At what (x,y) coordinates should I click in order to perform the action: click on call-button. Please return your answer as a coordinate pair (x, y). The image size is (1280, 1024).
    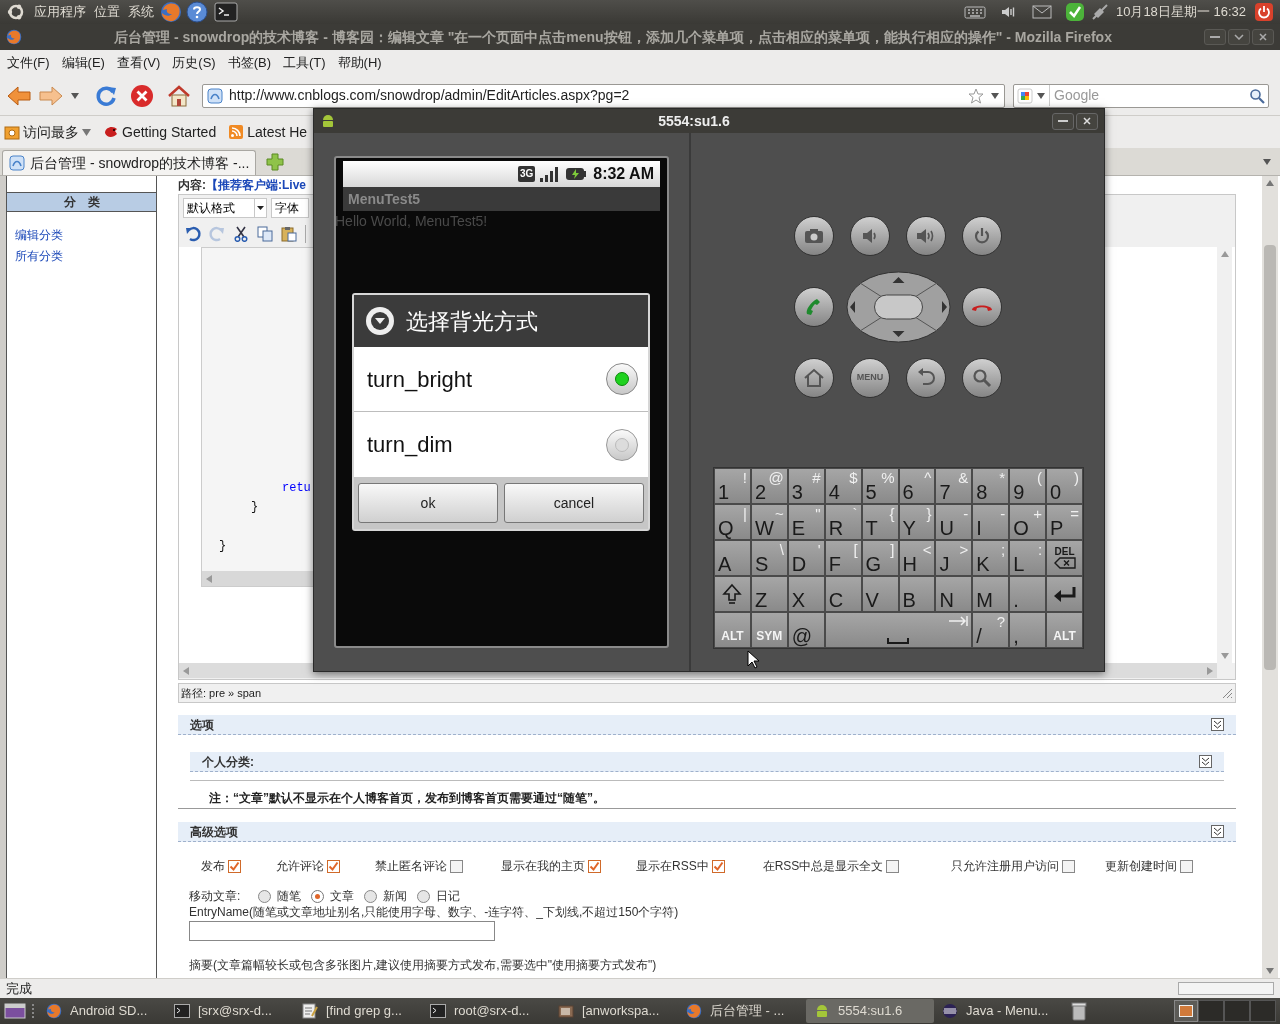
    Looking at the image, I should click on (814, 307).